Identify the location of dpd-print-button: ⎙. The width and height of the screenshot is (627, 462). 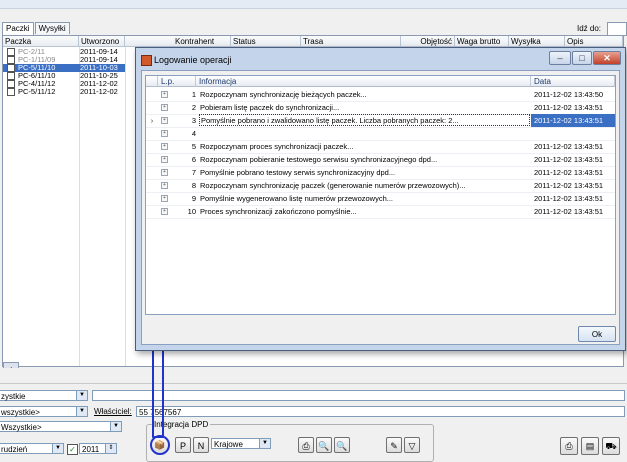
(306, 445).